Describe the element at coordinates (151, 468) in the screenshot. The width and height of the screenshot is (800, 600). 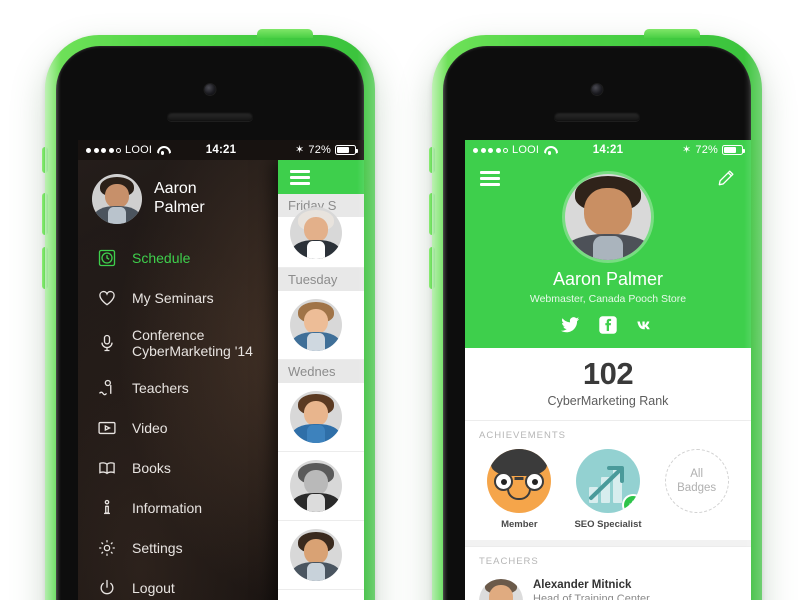
I see `sidebar-item-label: Books` at that location.